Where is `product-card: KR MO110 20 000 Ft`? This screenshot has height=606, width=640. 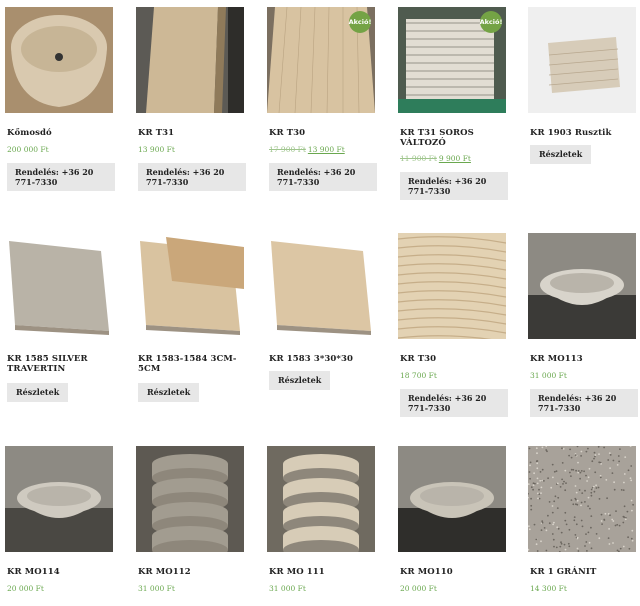 product-card: KR MO110 20 000 Ft is located at coordinates (452, 526).